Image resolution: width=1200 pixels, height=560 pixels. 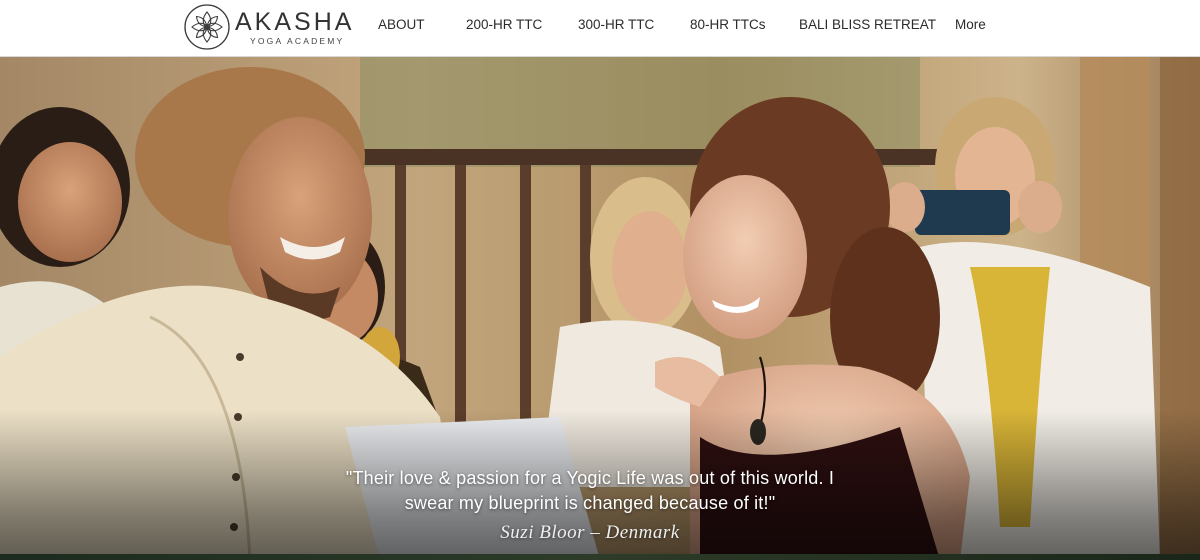 I want to click on lotus-mandala-icon, so click(x=207, y=27).